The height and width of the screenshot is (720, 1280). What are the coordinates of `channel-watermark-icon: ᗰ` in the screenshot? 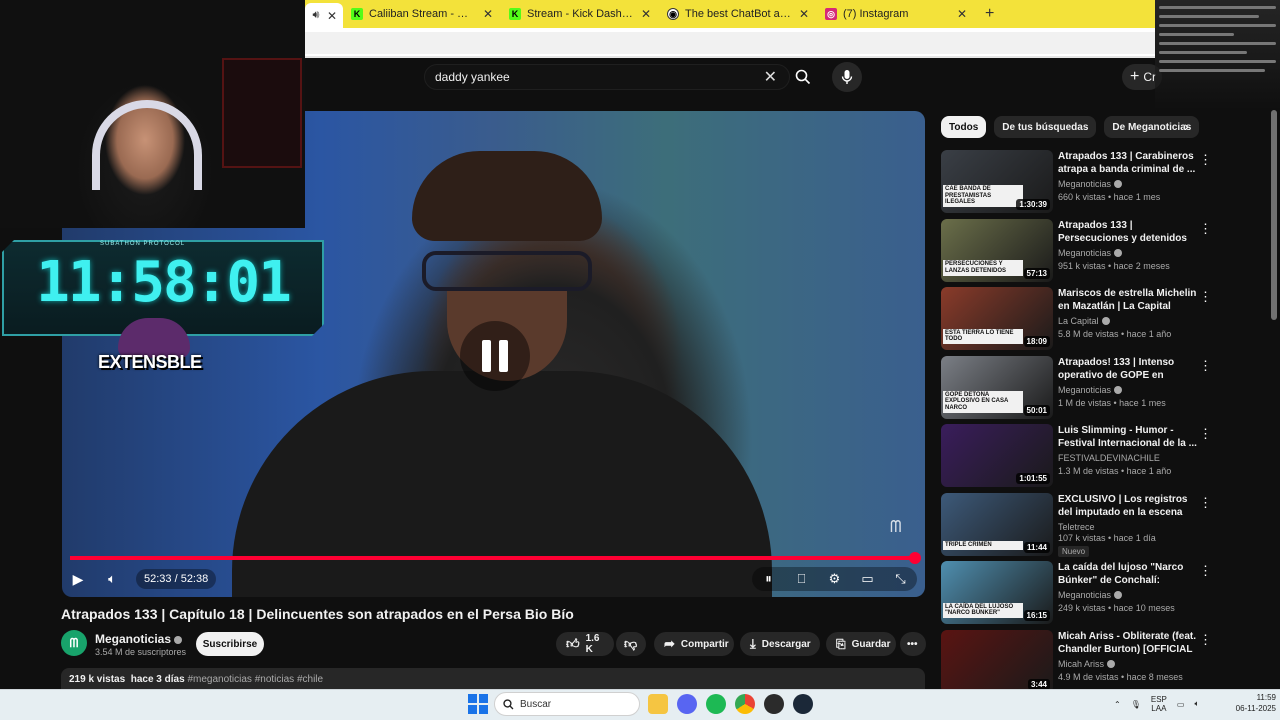 It's located at (903, 530).